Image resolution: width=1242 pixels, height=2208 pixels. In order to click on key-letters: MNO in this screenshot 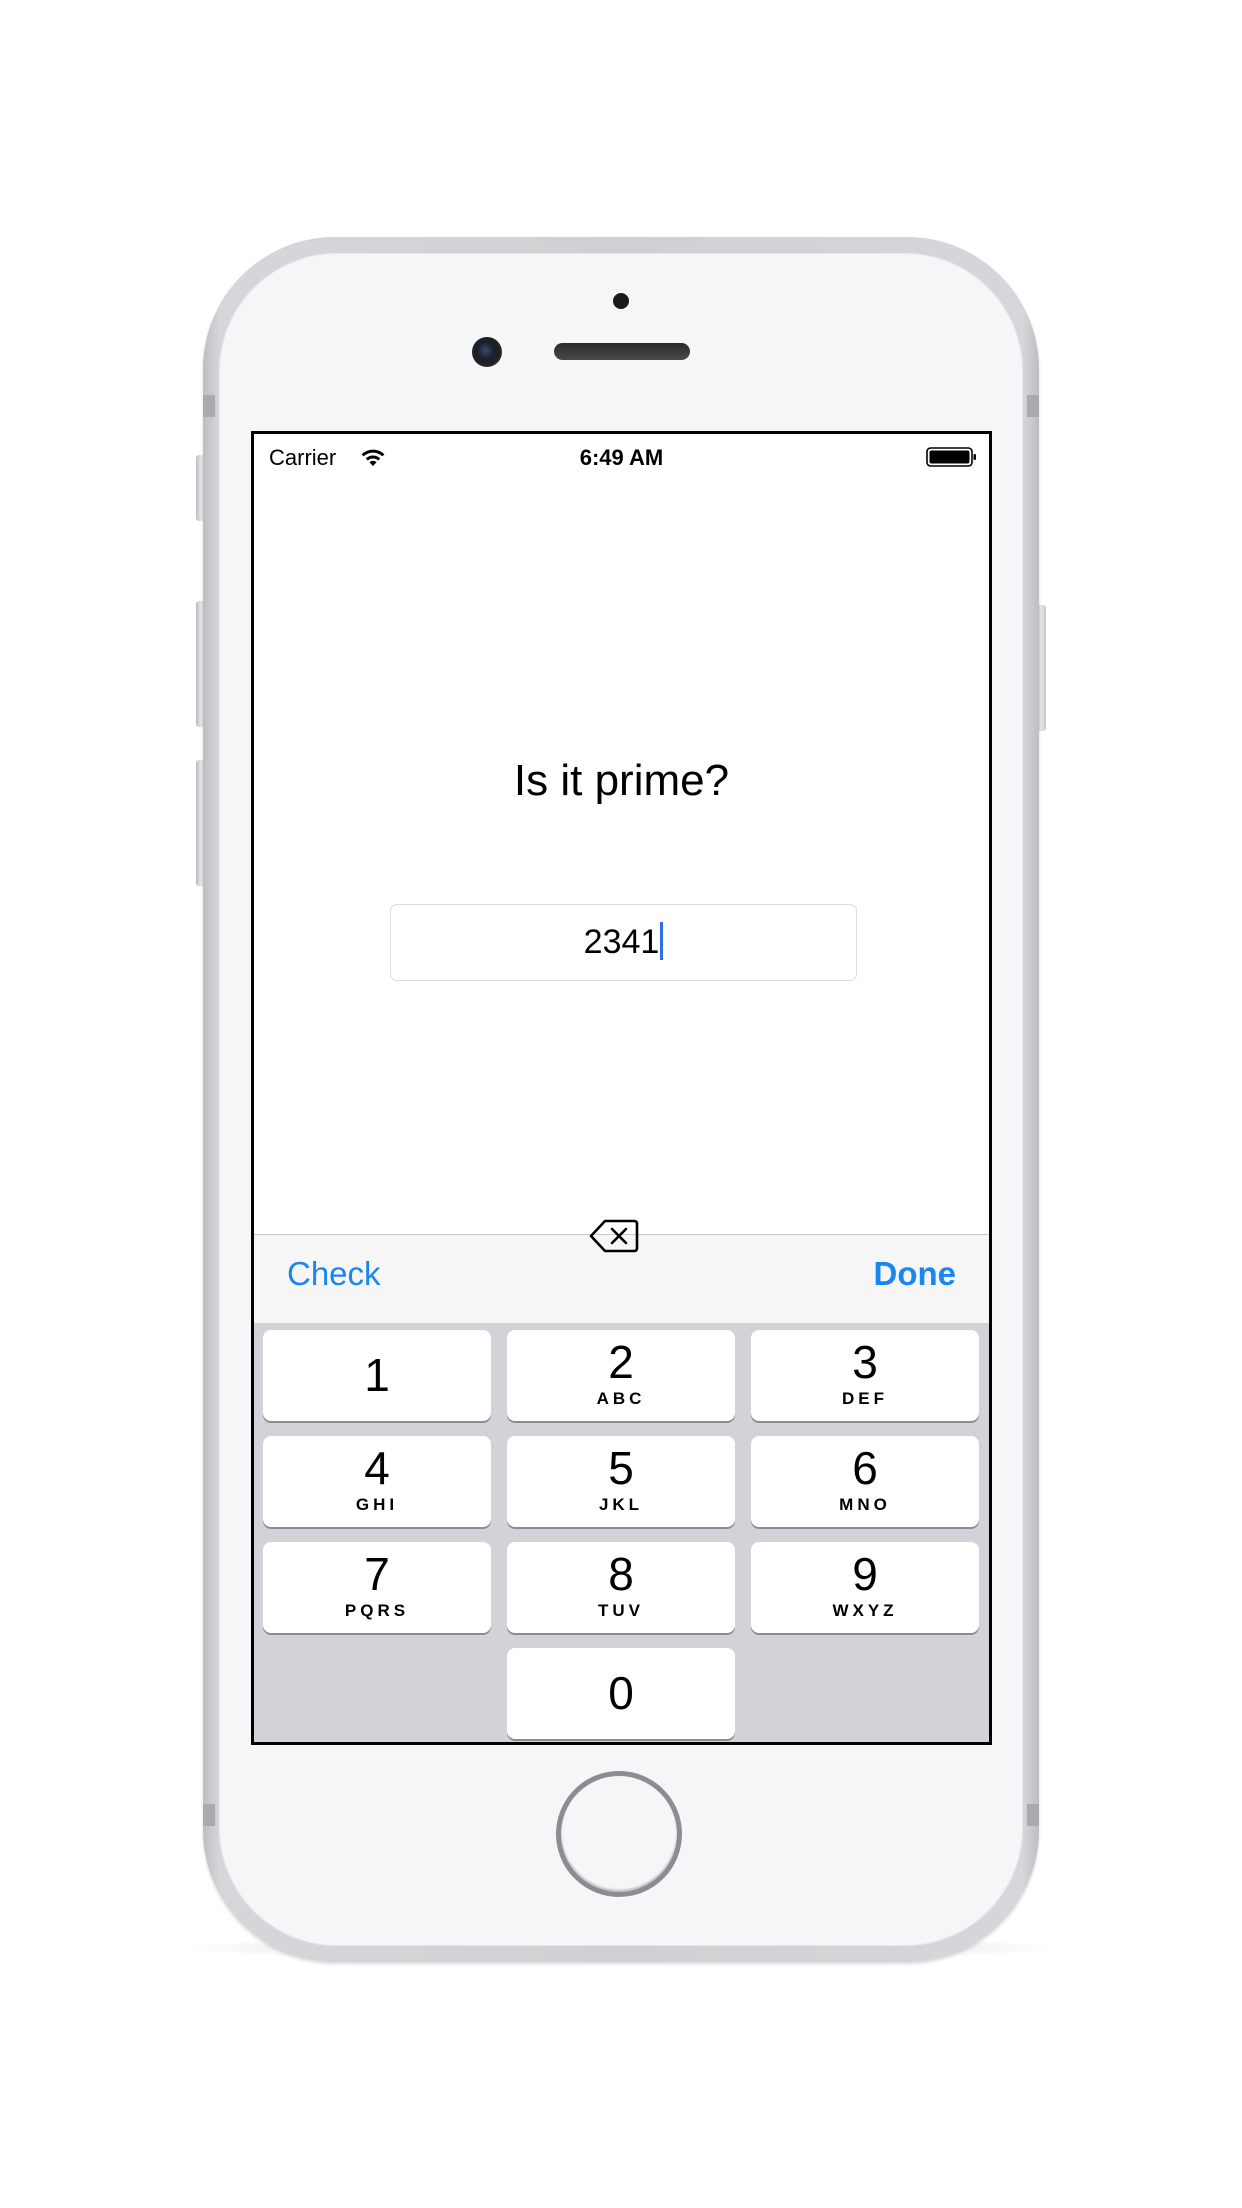, I will do `click(865, 1504)`.